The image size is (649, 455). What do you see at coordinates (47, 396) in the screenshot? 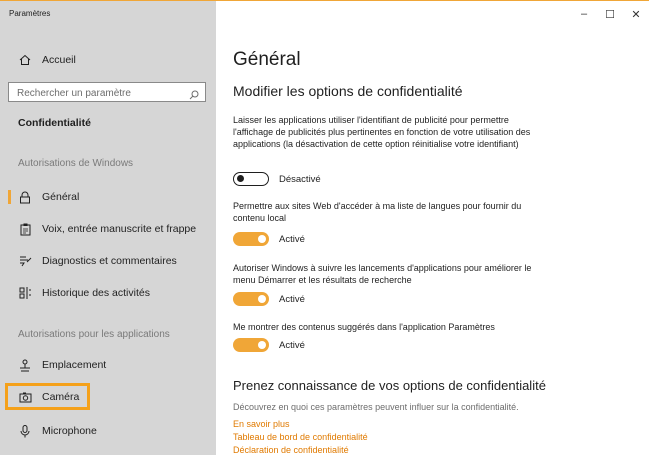
I see `camera-highlight-box` at bounding box center [47, 396].